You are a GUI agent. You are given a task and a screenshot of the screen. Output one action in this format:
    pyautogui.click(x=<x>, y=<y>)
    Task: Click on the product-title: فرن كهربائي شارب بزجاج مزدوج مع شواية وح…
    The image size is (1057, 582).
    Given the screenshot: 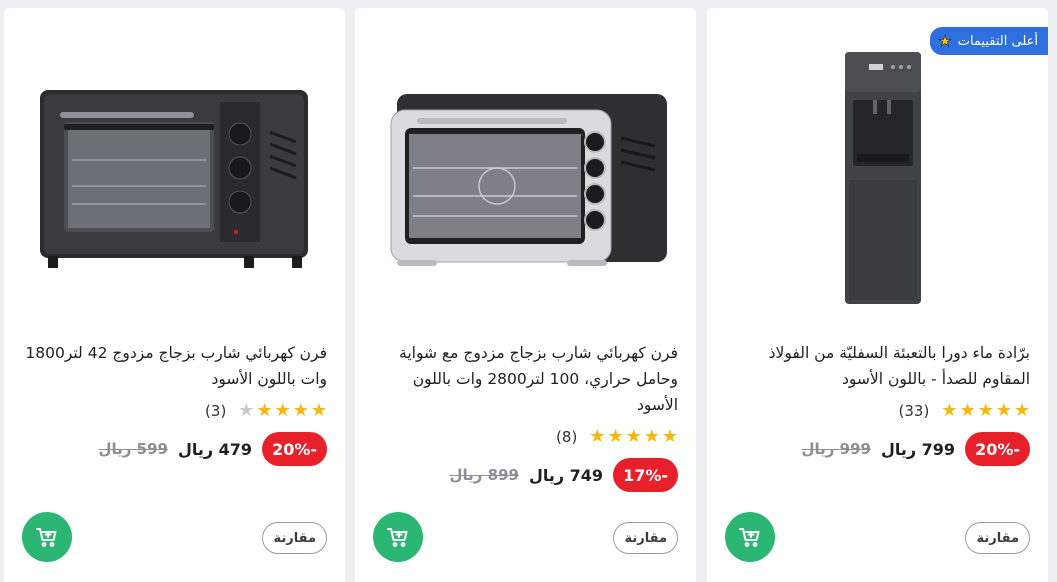 What is the action you would take?
    pyautogui.click(x=525, y=379)
    